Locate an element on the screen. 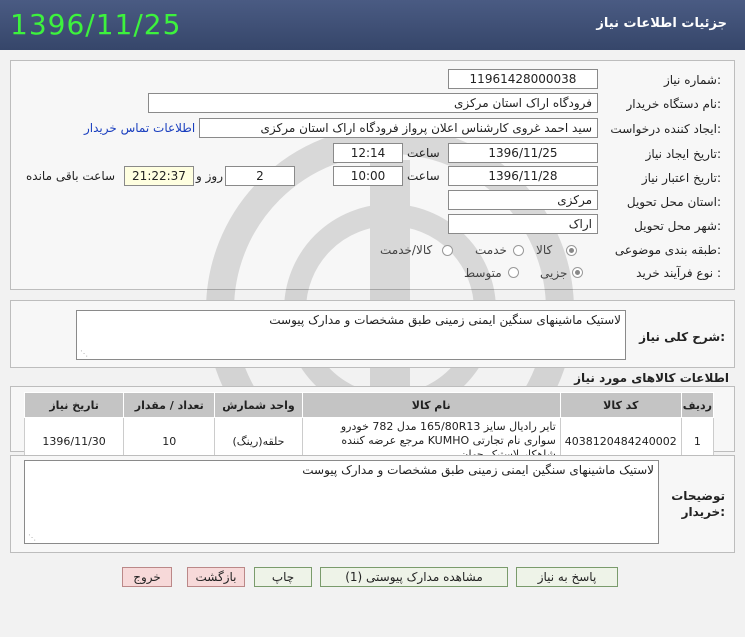 This screenshot has width=745, height=637. need-number-label: شماره نیاز: is located at coordinates (692, 80).